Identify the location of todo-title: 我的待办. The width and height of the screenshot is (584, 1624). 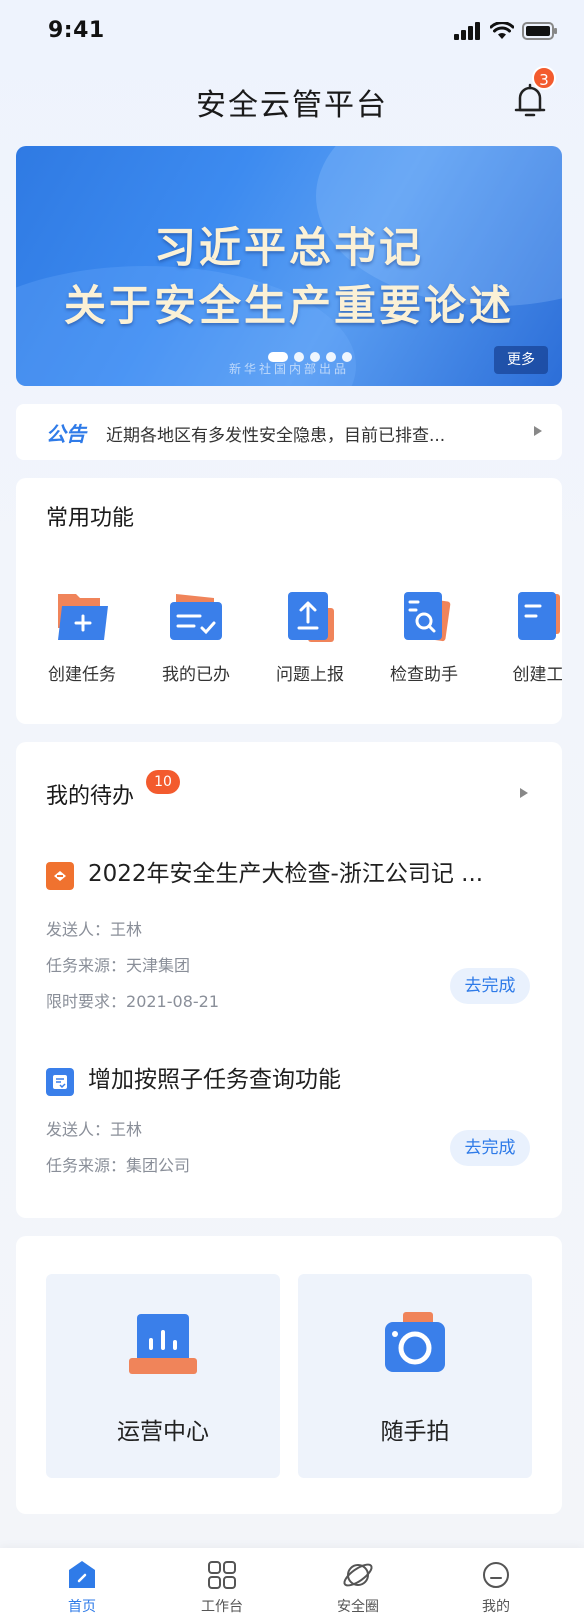
(90, 796).